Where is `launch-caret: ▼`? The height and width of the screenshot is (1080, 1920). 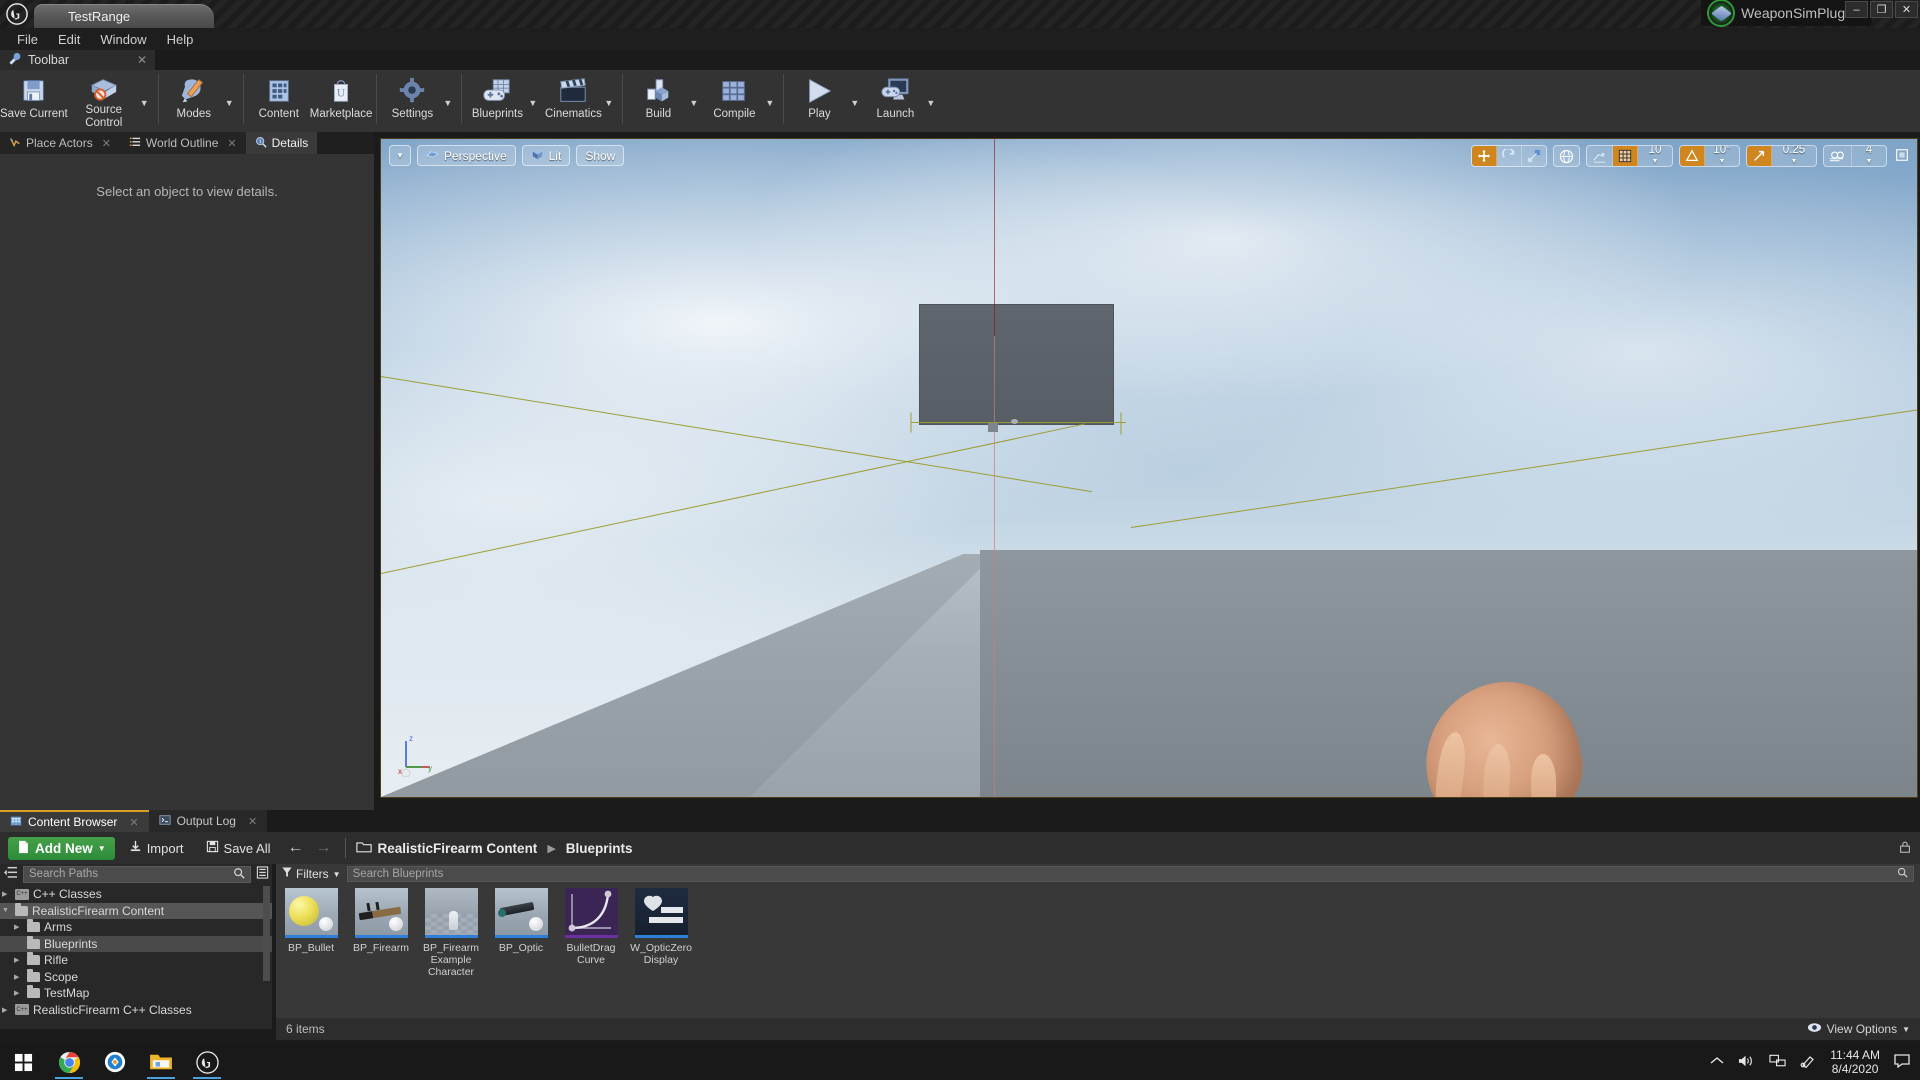 launch-caret: ▼ is located at coordinates (933, 100).